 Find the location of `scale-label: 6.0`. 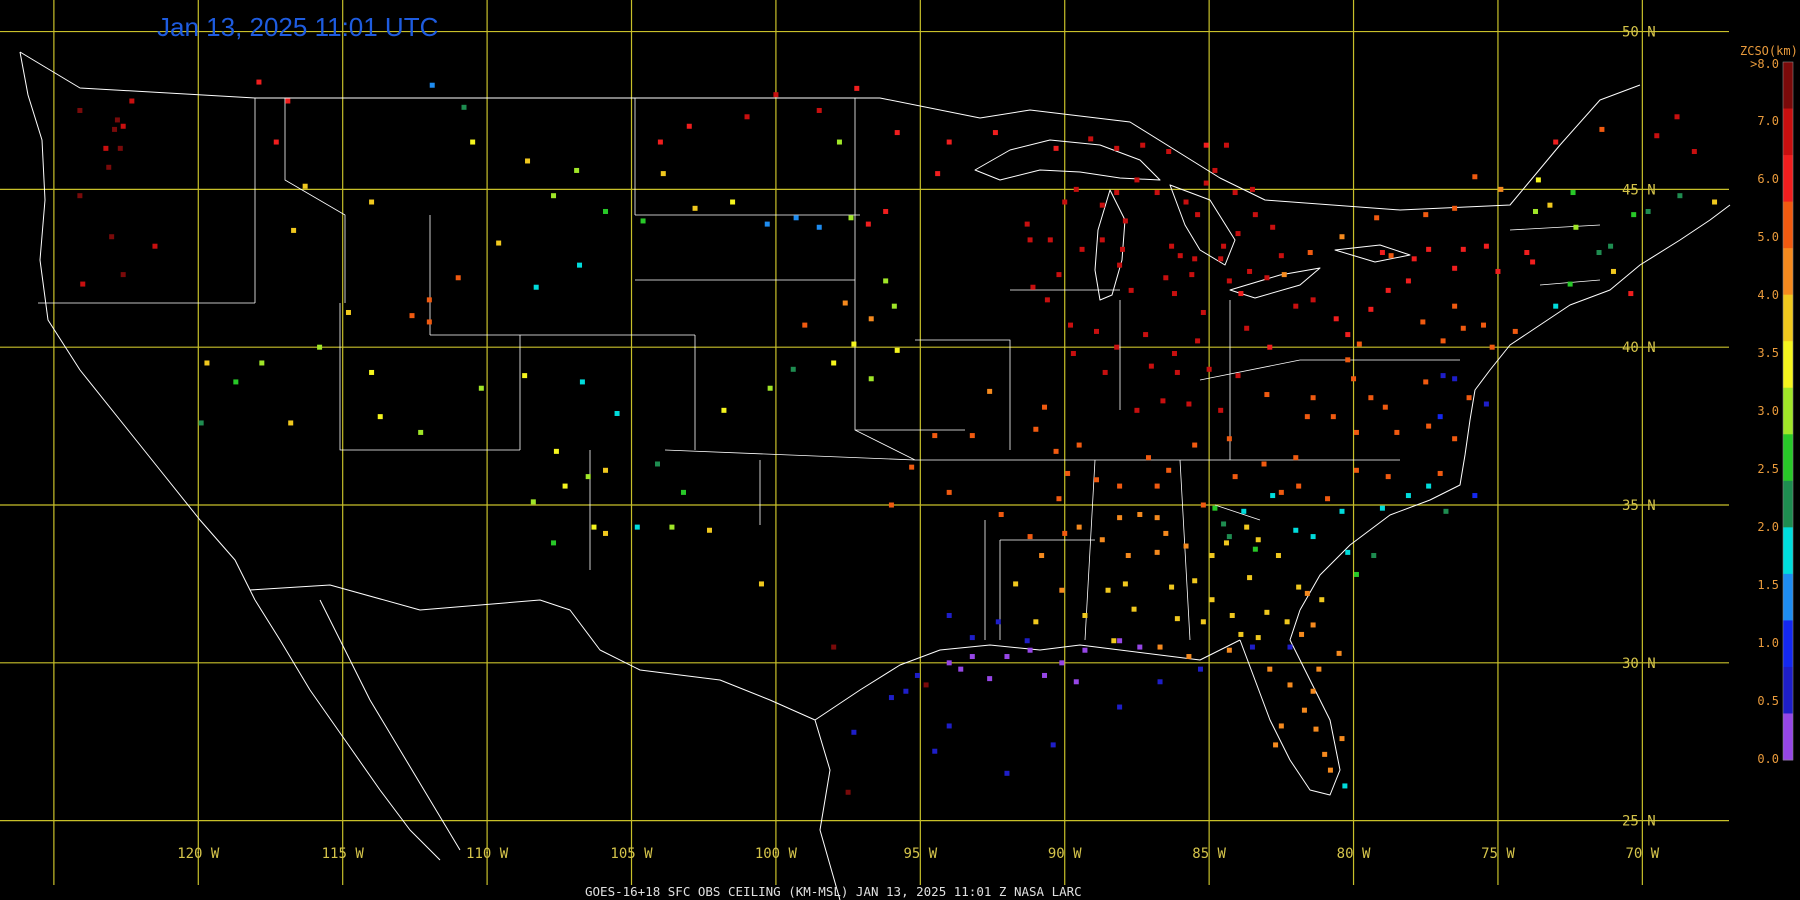

scale-label: 6.0 is located at coordinates (1768, 179).